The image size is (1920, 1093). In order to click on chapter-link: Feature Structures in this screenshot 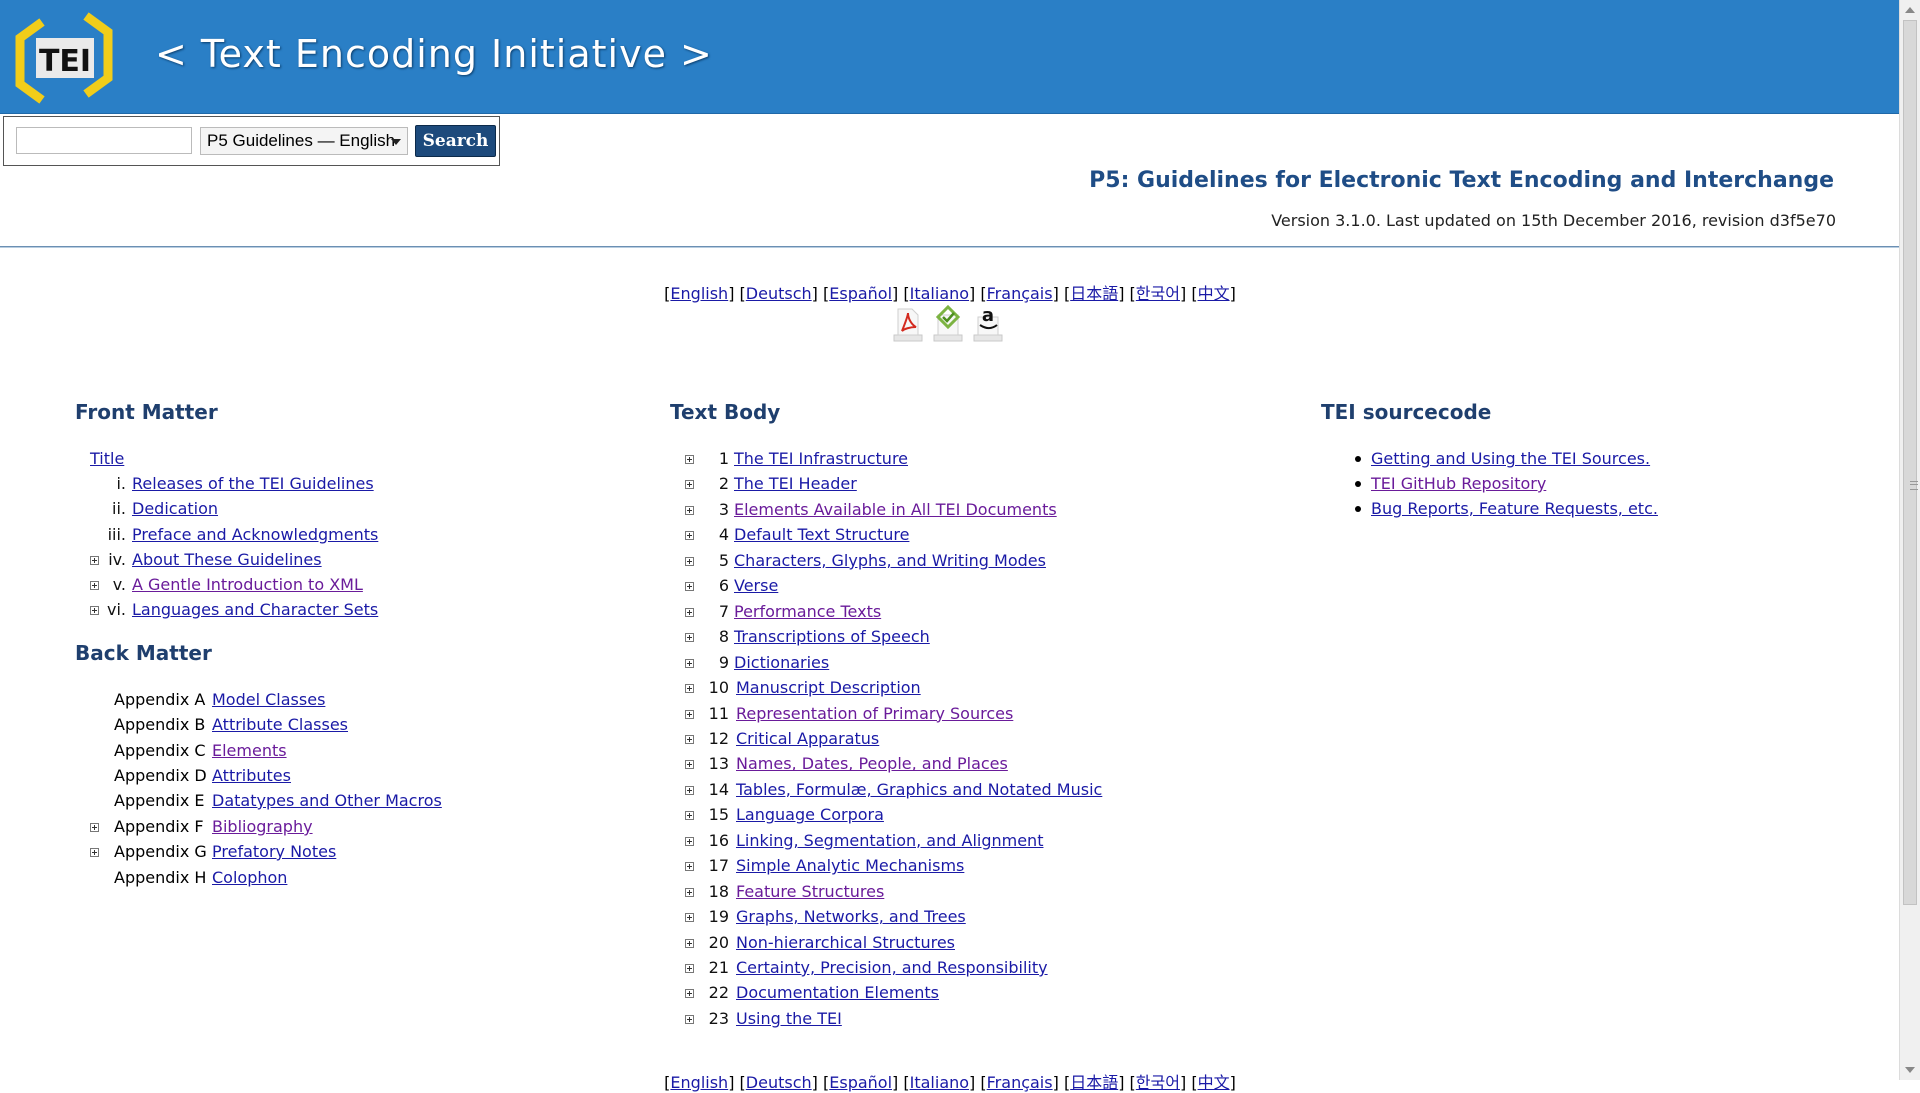, I will do `click(810, 892)`.